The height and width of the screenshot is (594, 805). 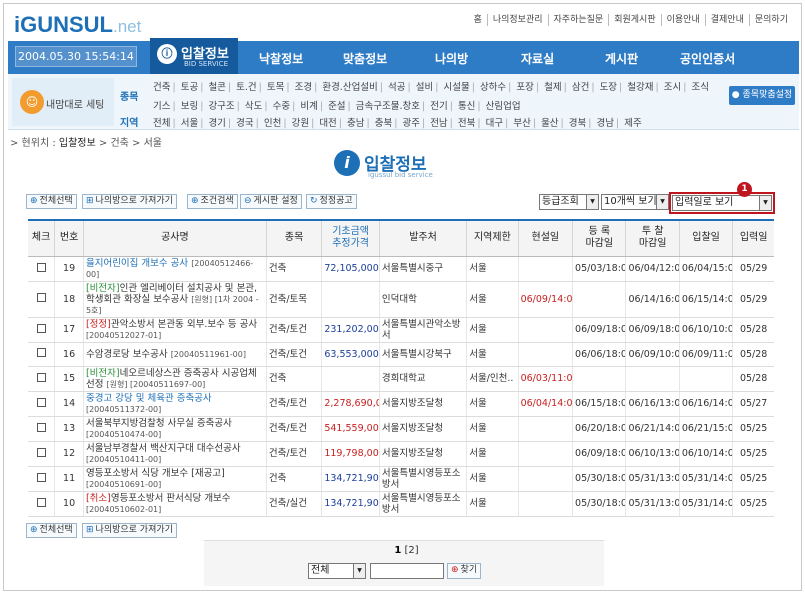 What do you see at coordinates (407, 571) in the screenshot?
I see `search-input` at bounding box center [407, 571].